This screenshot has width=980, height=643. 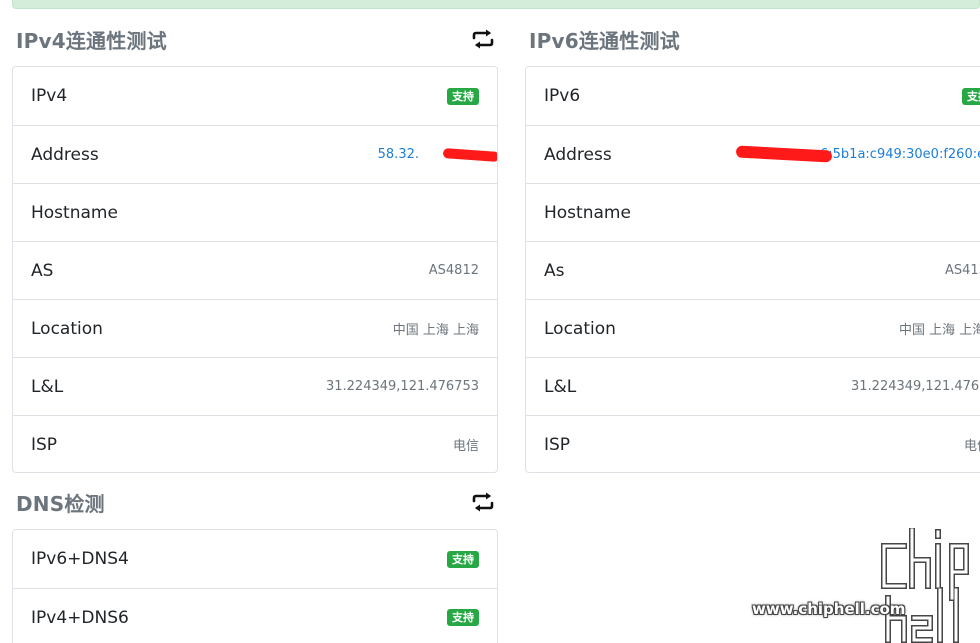 What do you see at coordinates (925, 585) in the screenshot?
I see `chiphell-logo` at bounding box center [925, 585].